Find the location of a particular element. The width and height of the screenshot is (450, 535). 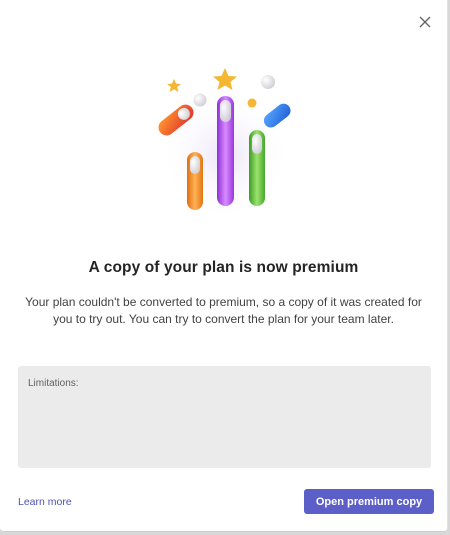

close-icon is located at coordinates (425, 22).